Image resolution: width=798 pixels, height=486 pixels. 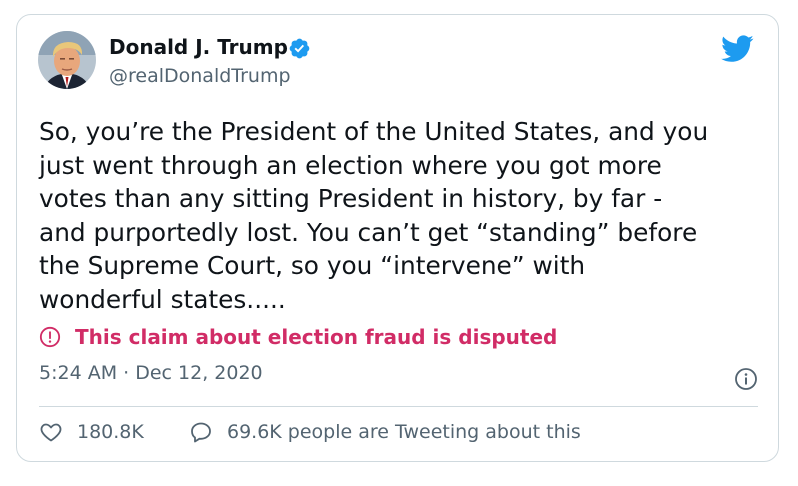 I want to click on verified-badge-icon, so click(x=299, y=48).